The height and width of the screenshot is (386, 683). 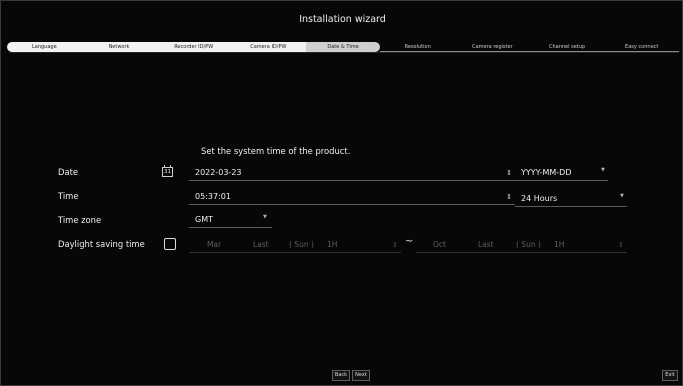 I want to click on time-value: 05:37:01, so click(x=213, y=196).